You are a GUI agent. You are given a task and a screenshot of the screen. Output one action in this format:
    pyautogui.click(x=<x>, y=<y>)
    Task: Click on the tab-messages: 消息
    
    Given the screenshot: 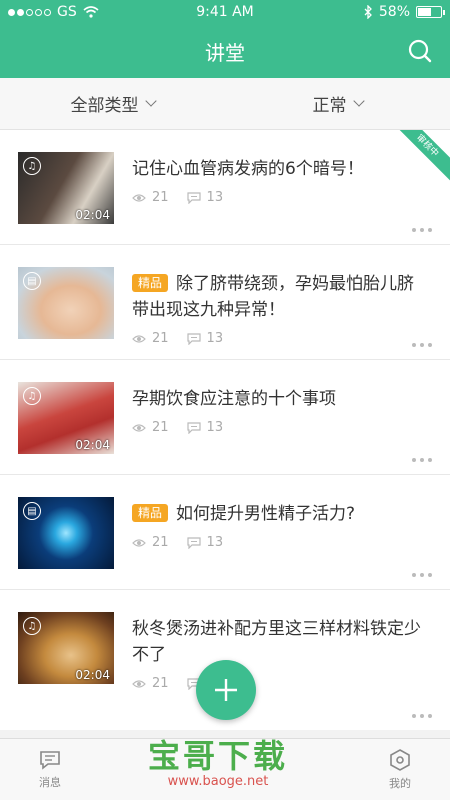 What is the action you would take?
    pyautogui.click(x=50, y=769)
    